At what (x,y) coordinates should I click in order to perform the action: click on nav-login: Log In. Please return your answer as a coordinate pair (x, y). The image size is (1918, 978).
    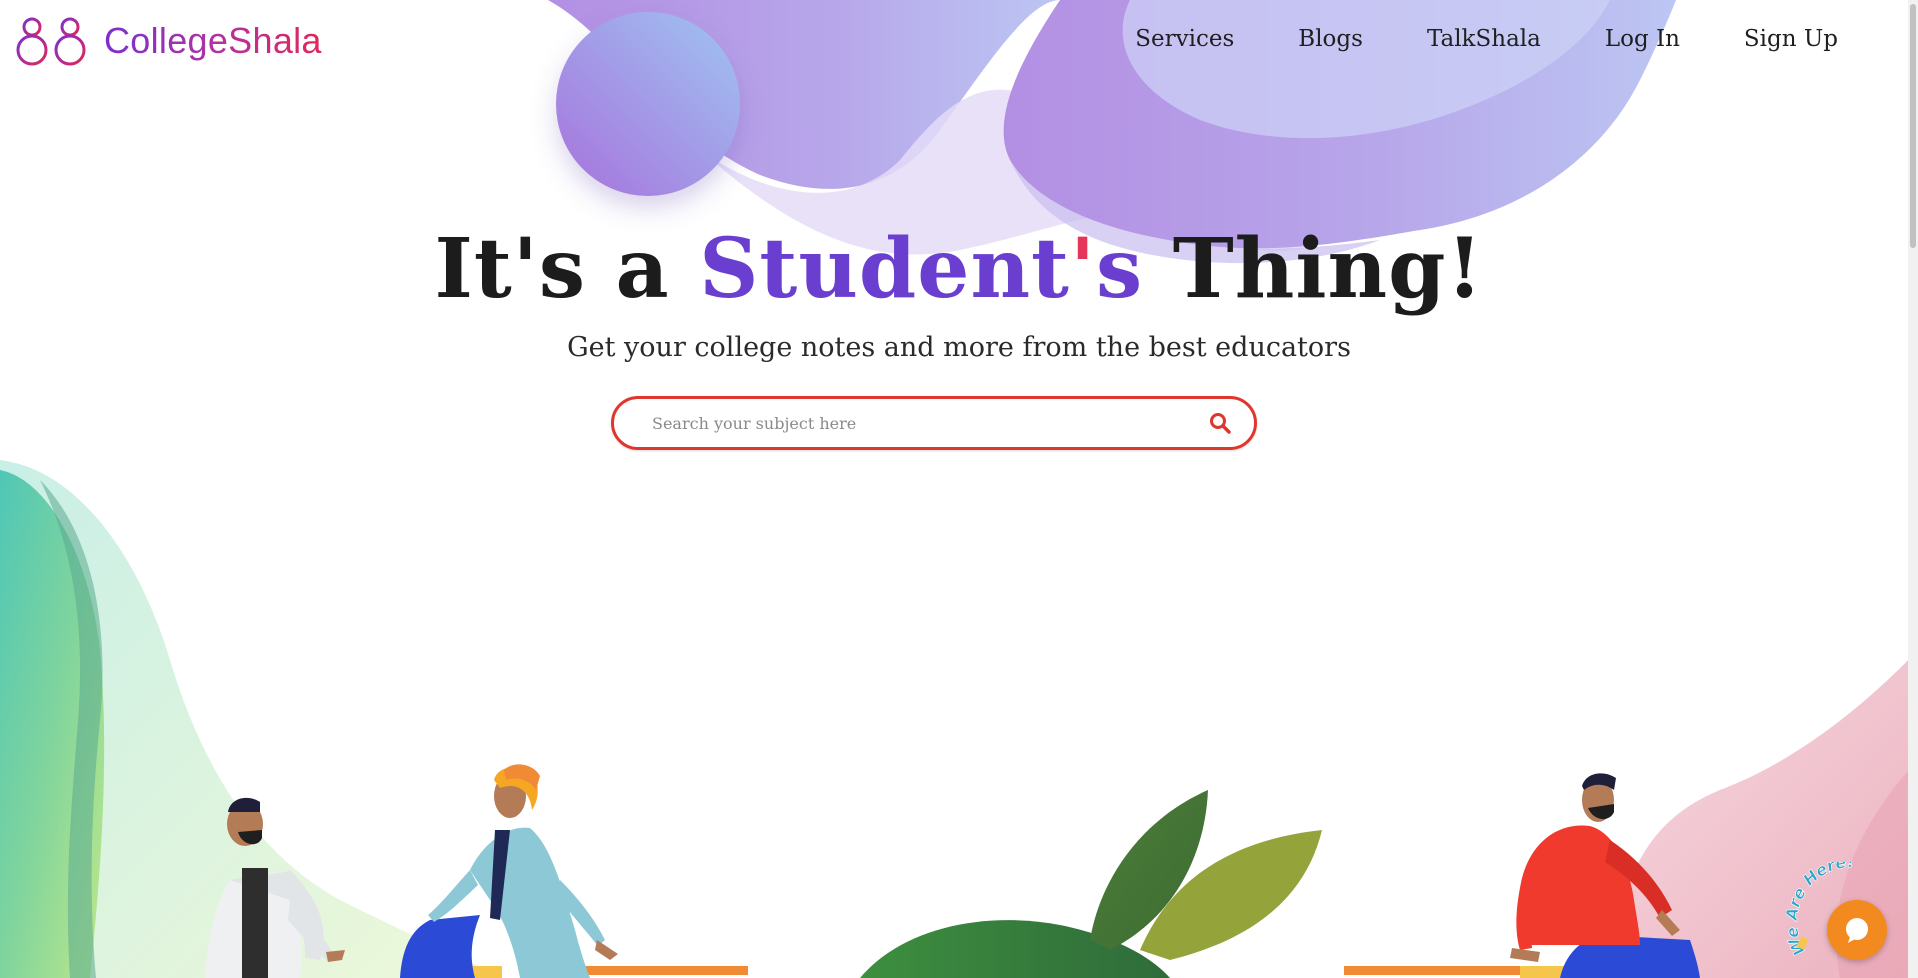
    Looking at the image, I should click on (1642, 39).